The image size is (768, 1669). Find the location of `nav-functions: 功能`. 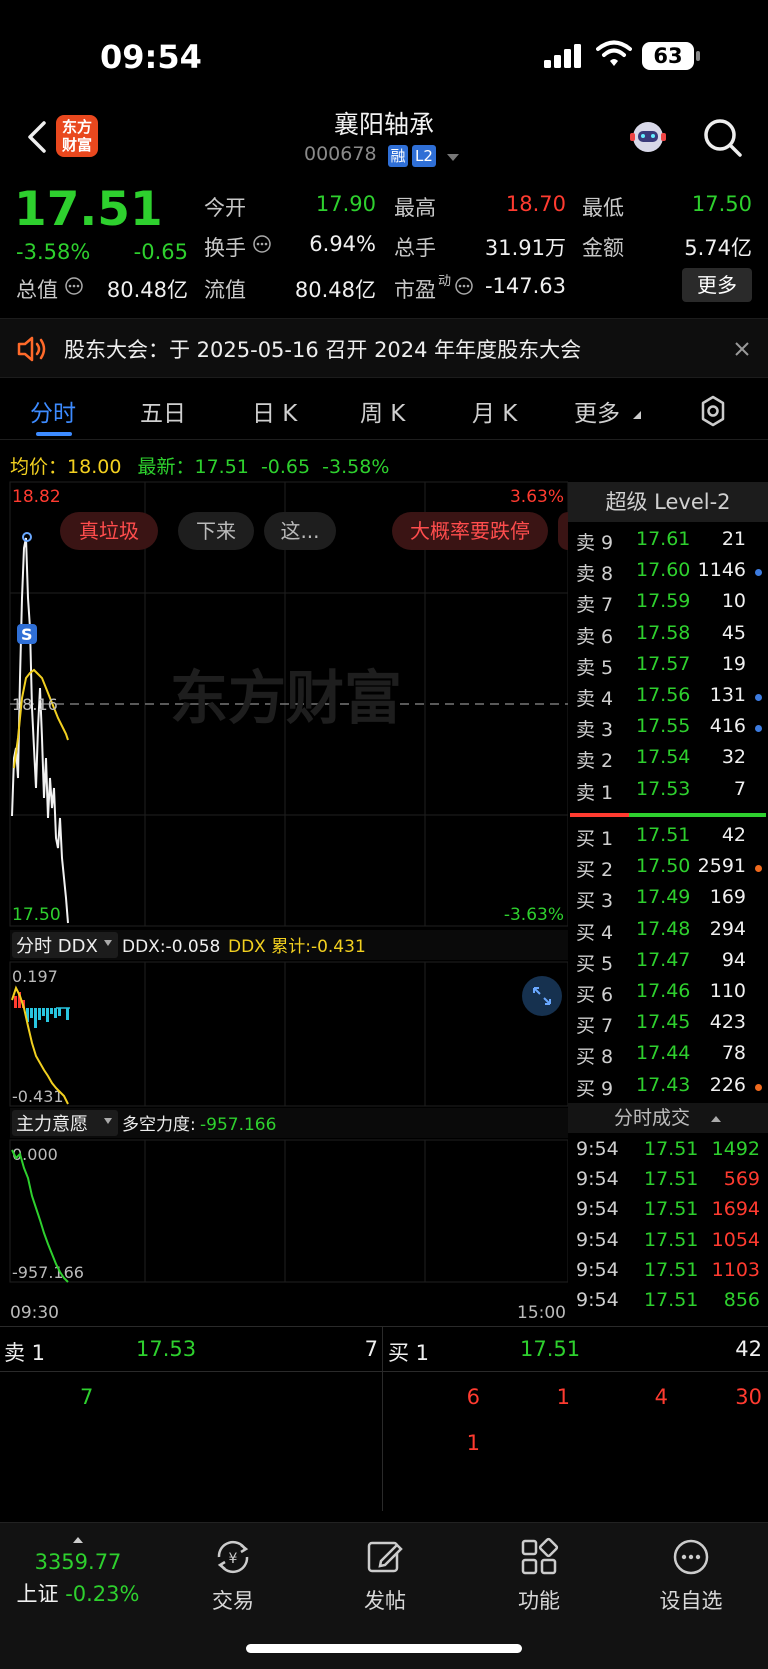

nav-functions: 功能 is located at coordinates (539, 1575).